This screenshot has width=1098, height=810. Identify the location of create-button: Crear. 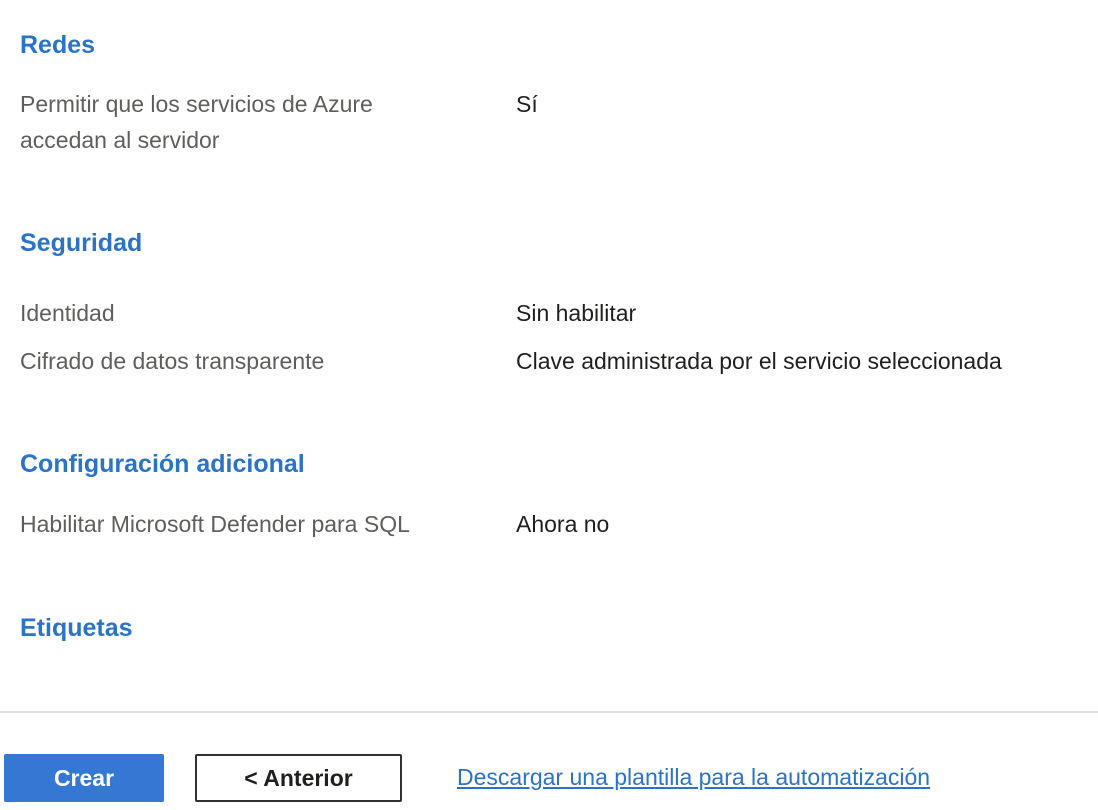
(84, 778).